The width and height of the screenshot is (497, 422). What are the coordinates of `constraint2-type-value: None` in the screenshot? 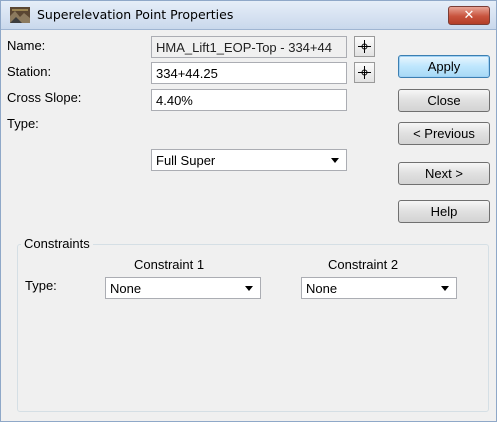 It's located at (322, 288).